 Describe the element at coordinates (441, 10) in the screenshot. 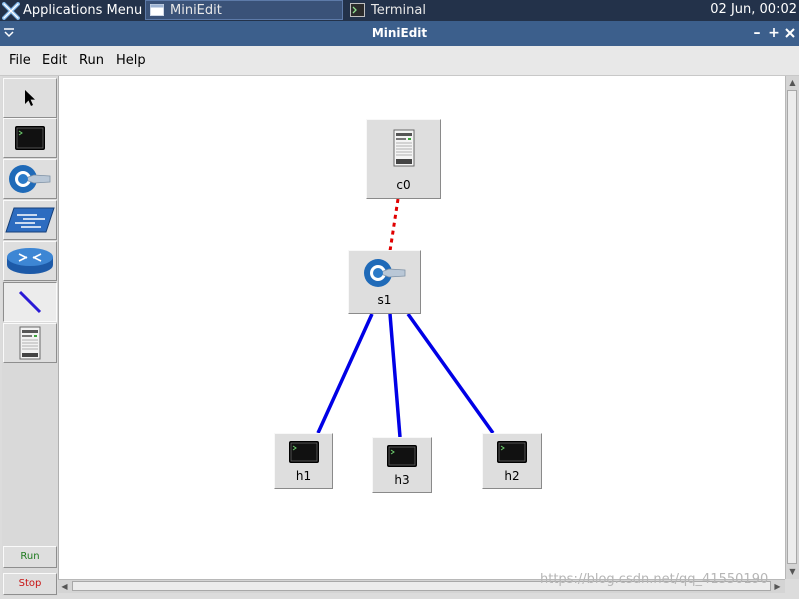

I see `task-terminal: Terminal` at that location.